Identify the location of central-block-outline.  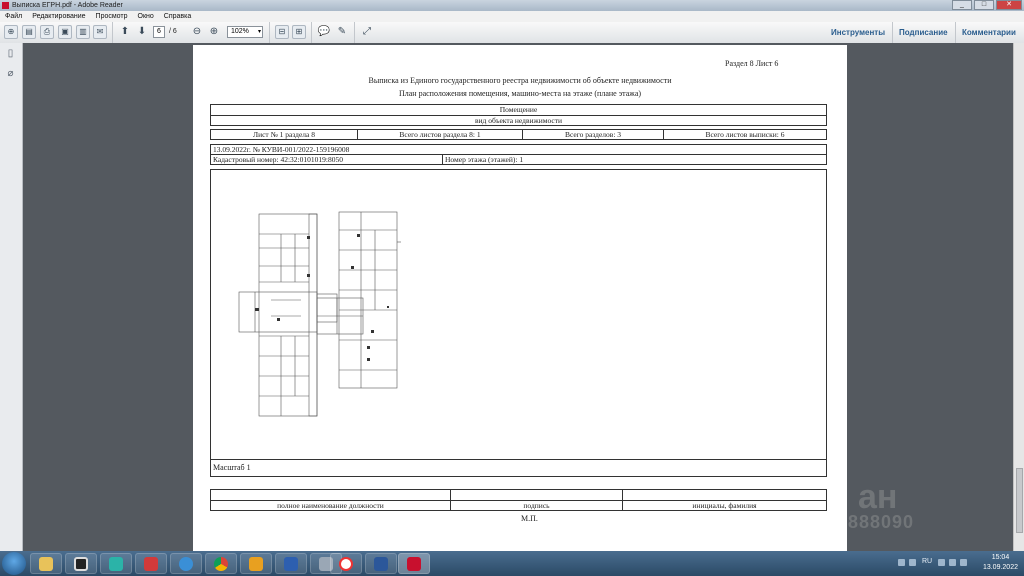
(278, 312).